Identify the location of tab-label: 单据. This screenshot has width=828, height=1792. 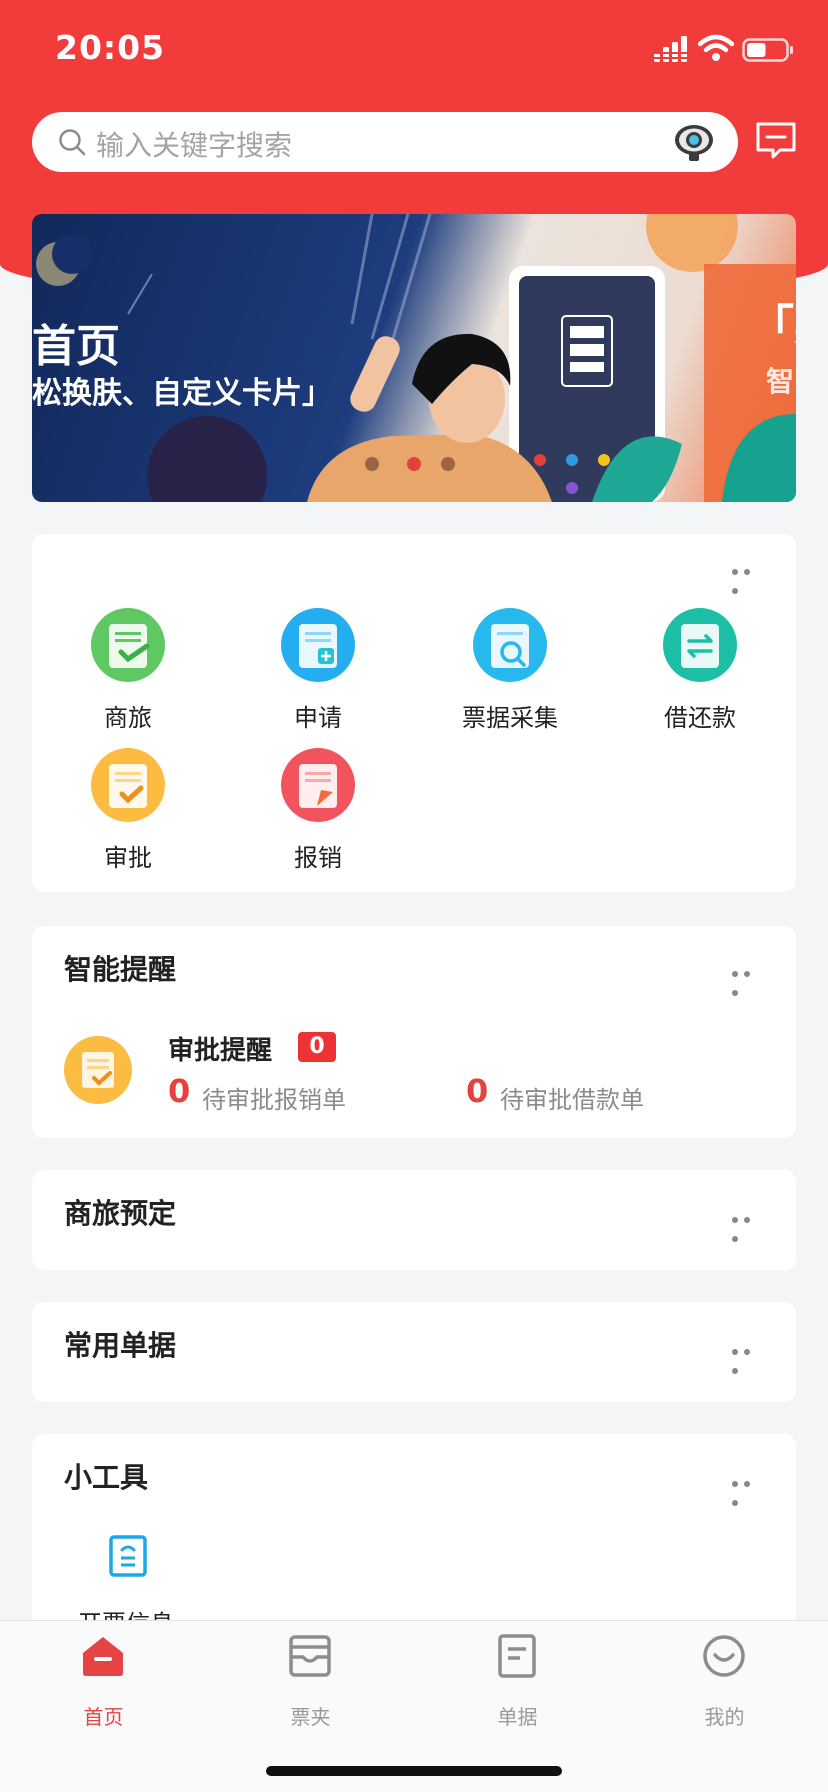
(517, 1717).